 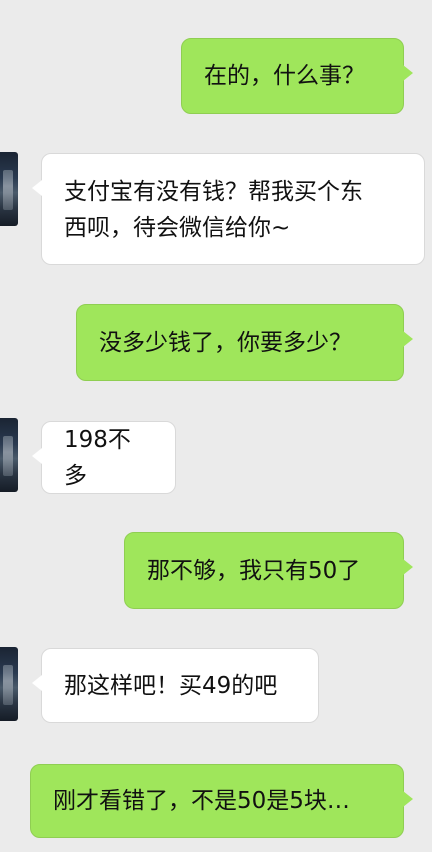 I want to click on message-bubble-sent: 在的，什么事？, so click(x=297, y=76).